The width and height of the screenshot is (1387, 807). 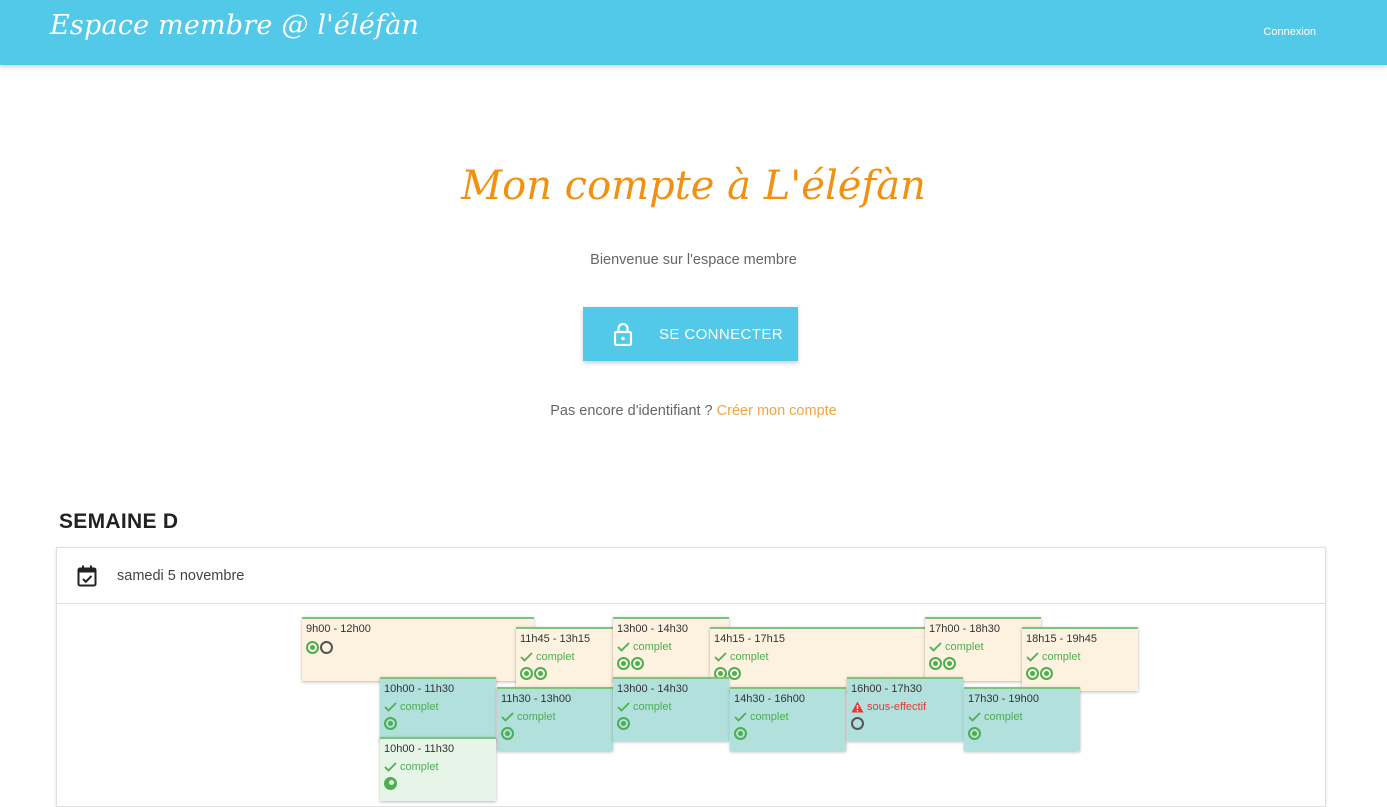 I want to click on warning-icon, so click(x=857, y=707).